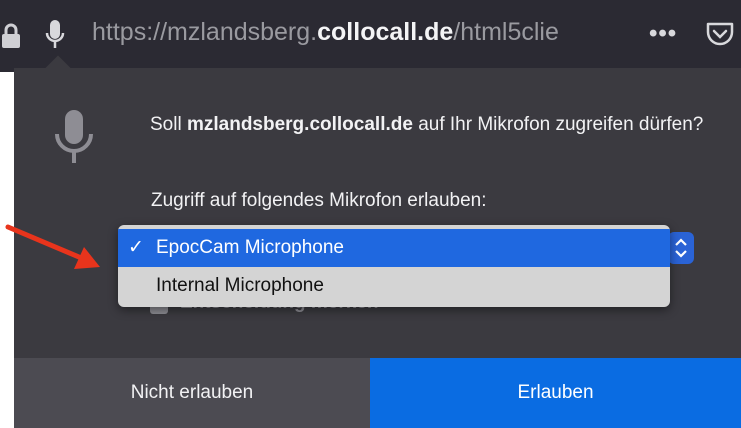  Describe the element at coordinates (11, 38) in the screenshot. I see `lock-icon` at that location.